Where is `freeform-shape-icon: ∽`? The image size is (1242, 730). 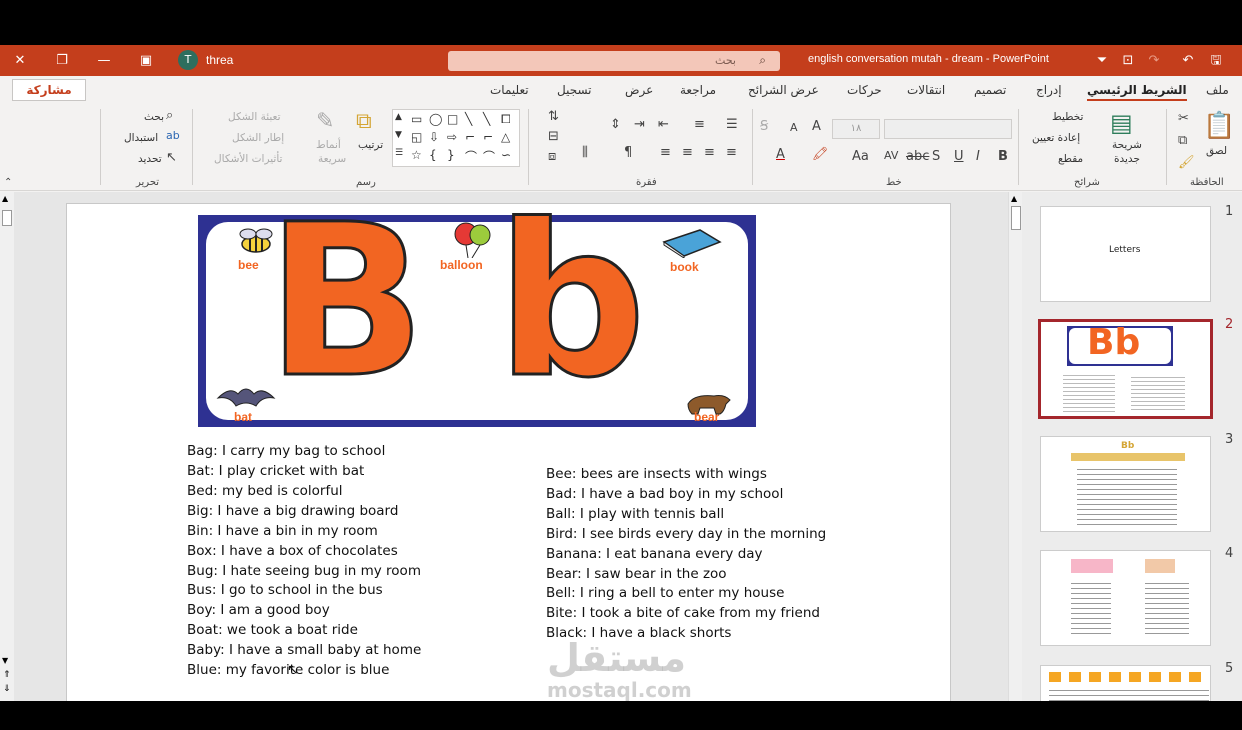 freeform-shape-icon: ∽ is located at coordinates (506, 155).